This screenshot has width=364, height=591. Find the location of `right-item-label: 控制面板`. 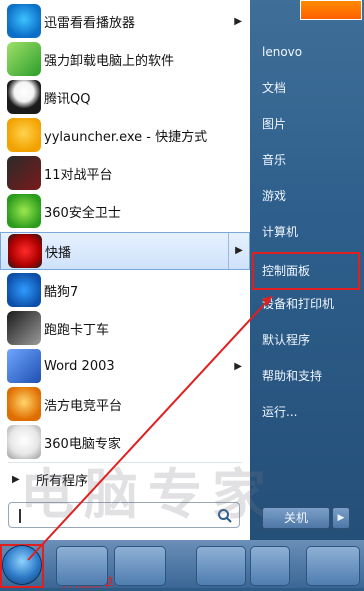

right-item-label: 控制面板 is located at coordinates (286, 271).